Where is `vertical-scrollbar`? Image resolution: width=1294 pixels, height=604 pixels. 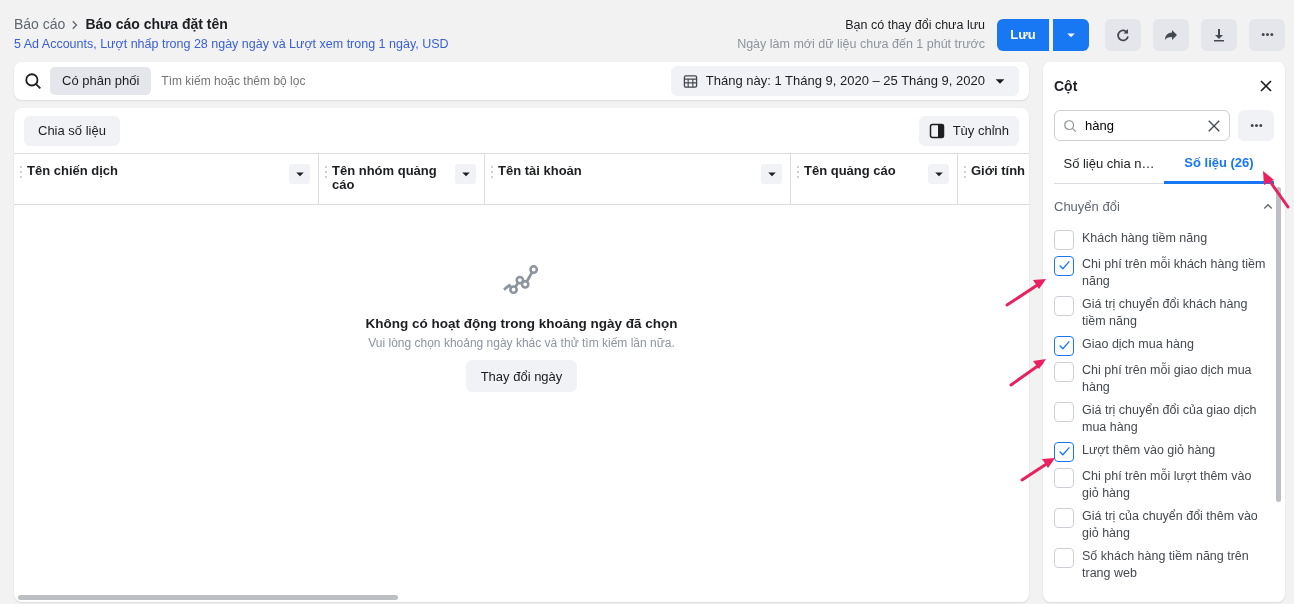 vertical-scrollbar is located at coordinates (1278, 344).